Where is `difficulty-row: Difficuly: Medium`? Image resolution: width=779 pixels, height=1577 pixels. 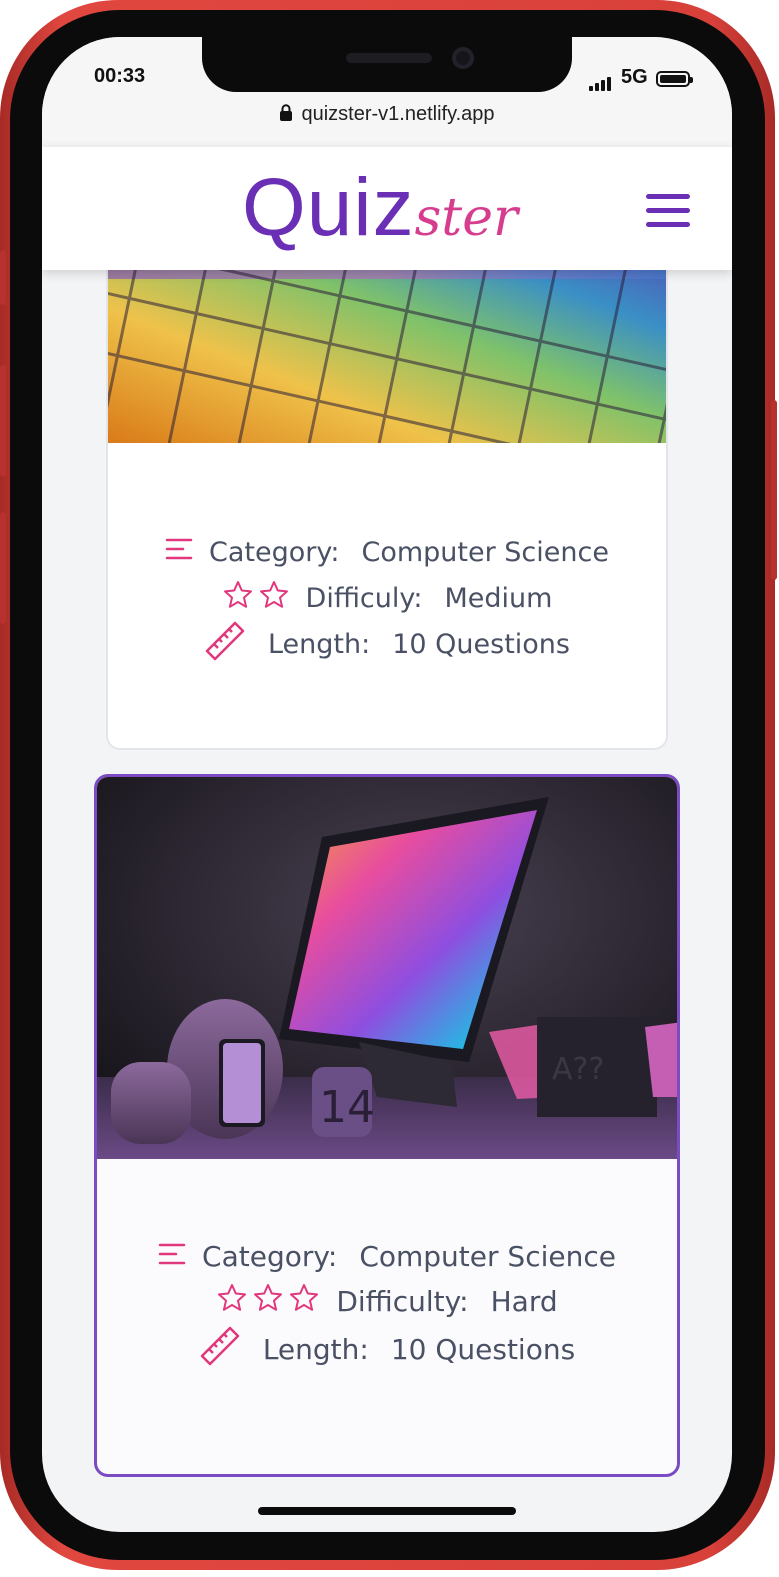
difficulty-row: Difficuly: Medium is located at coordinates (387, 598).